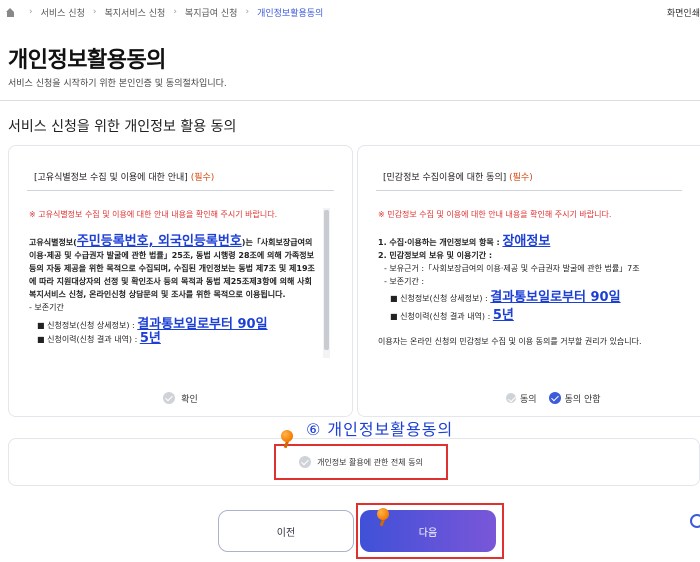  What do you see at coordinates (574, 398) in the screenshot?
I see `disagree-radio: 동의 안함` at bounding box center [574, 398].